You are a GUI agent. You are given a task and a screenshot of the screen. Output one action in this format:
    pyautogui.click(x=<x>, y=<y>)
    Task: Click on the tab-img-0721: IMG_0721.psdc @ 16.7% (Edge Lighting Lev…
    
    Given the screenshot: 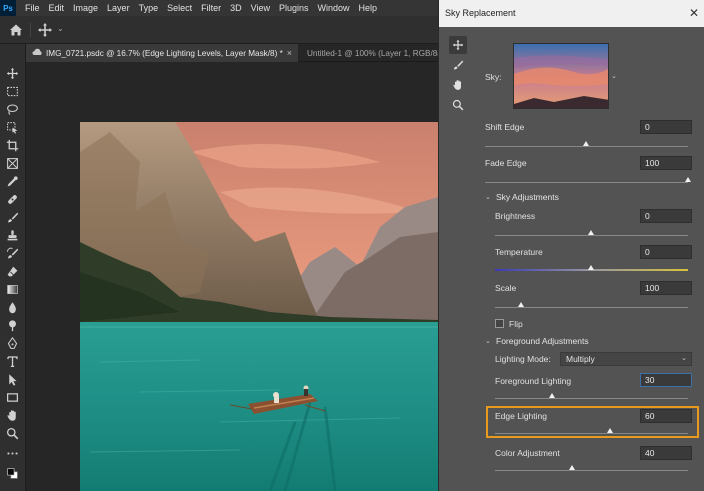 What is the action you would take?
    pyautogui.click(x=162, y=53)
    